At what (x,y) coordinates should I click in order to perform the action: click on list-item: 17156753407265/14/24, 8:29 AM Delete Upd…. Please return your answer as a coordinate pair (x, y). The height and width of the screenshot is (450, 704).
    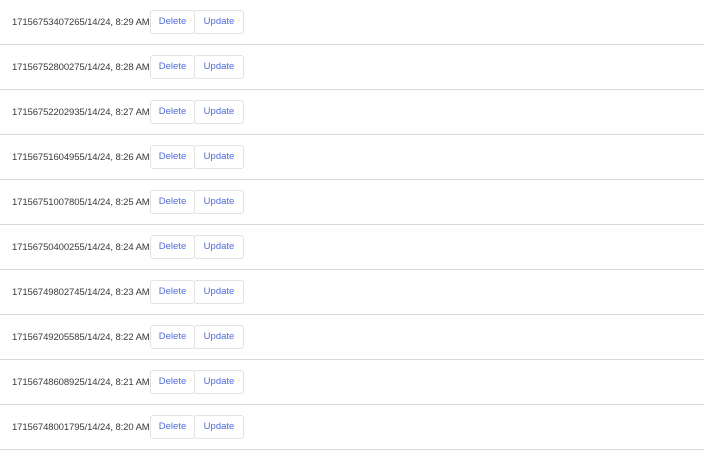
    Looking at the image, I should click on (352, 22).